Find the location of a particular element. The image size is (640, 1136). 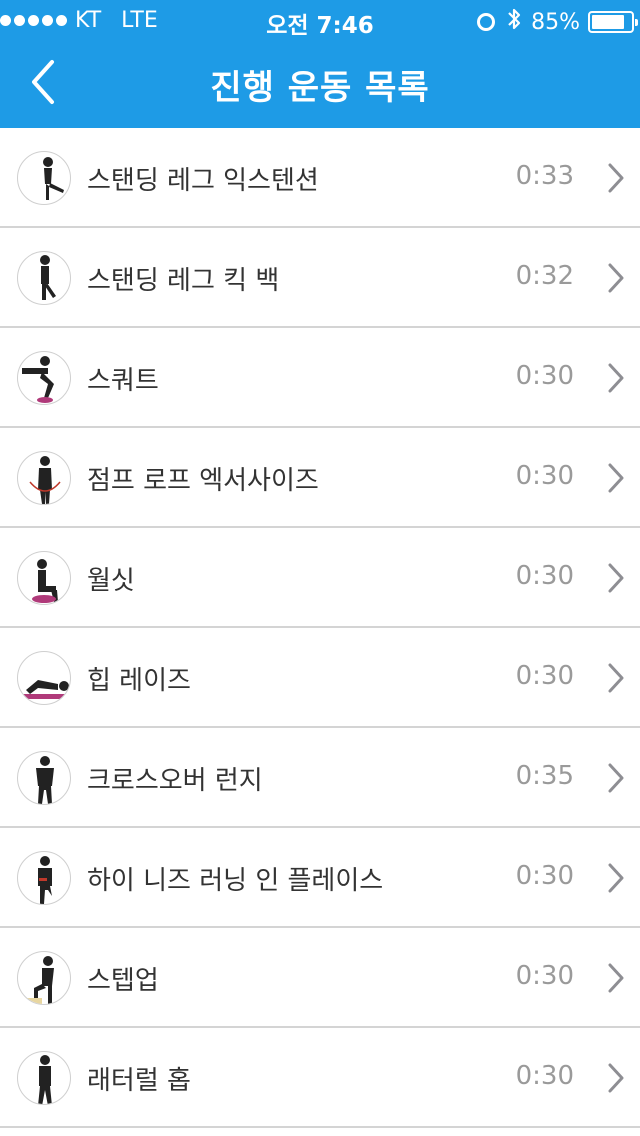

status-right: 85% is located at coordinates (557, 22).